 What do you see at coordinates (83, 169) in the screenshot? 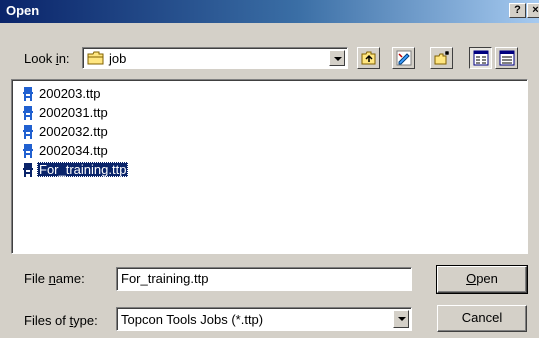
I see `file-name: For_training.ttp` at bounding box center [83, 169].